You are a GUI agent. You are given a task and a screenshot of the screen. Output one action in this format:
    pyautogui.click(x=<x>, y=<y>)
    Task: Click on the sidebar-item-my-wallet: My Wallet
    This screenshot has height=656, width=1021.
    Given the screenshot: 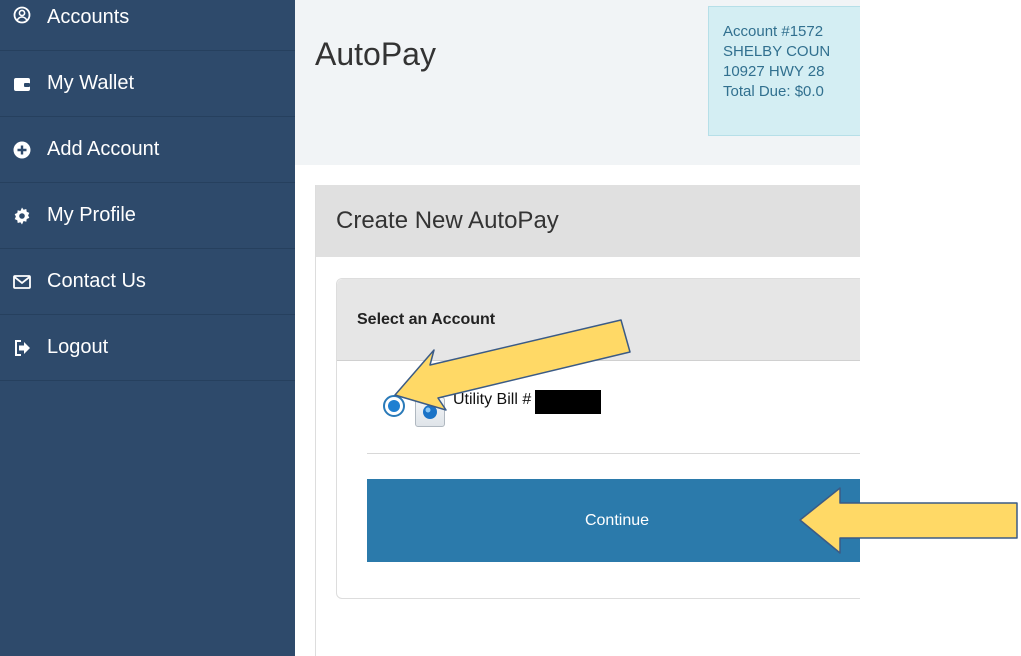 What is the action you would take?
    pyautogui.click(x=147, y=84)
    